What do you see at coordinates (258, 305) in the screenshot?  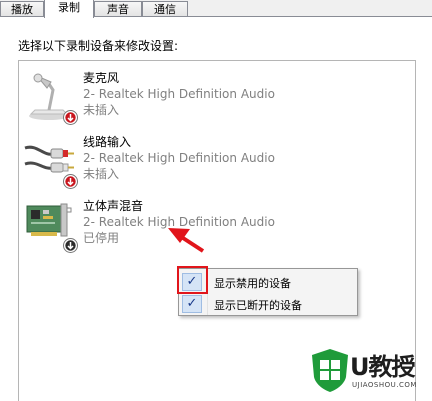 I see `menu-item-label: 显示已断开的设备` at bounding box center [258, 305].